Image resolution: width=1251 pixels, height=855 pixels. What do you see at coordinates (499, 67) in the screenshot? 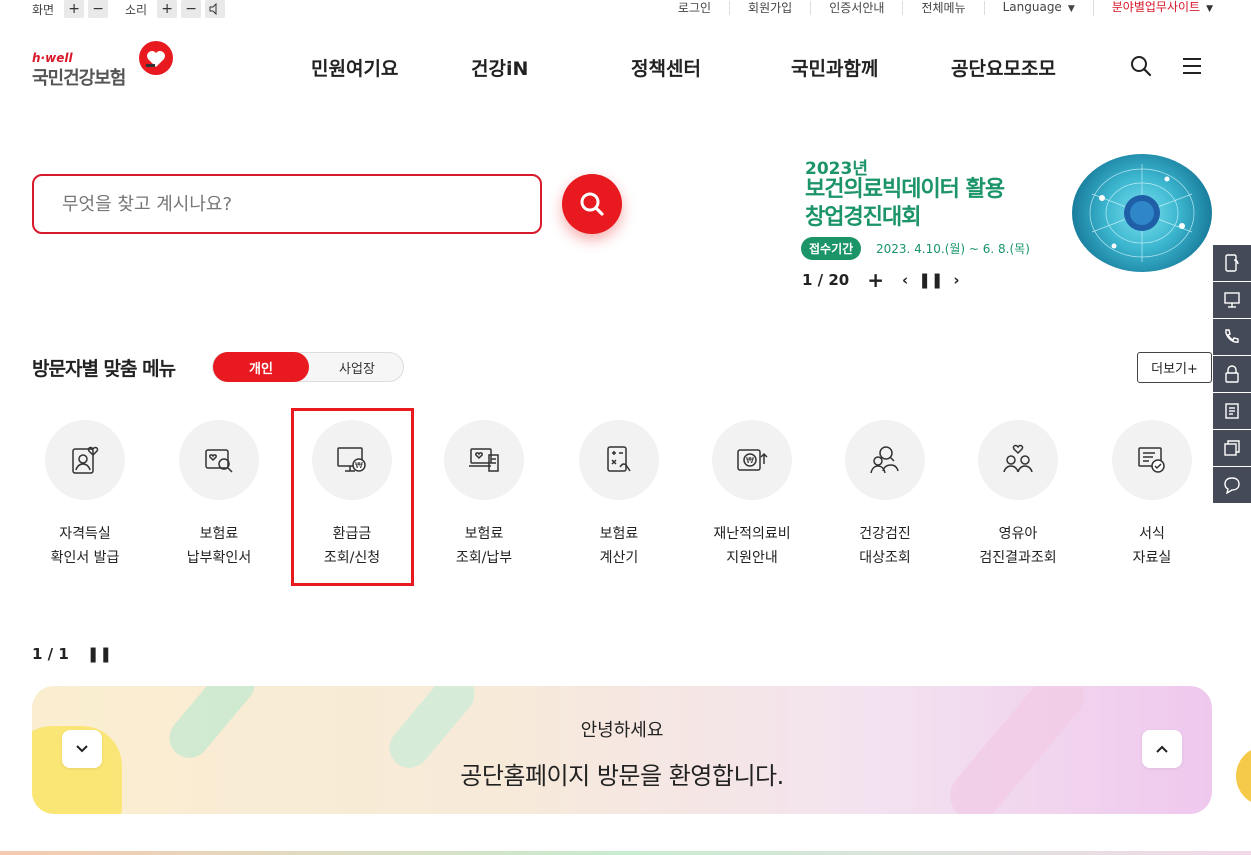
I see `nav-health-in: 건강iN` at bounding box center [499, 67].